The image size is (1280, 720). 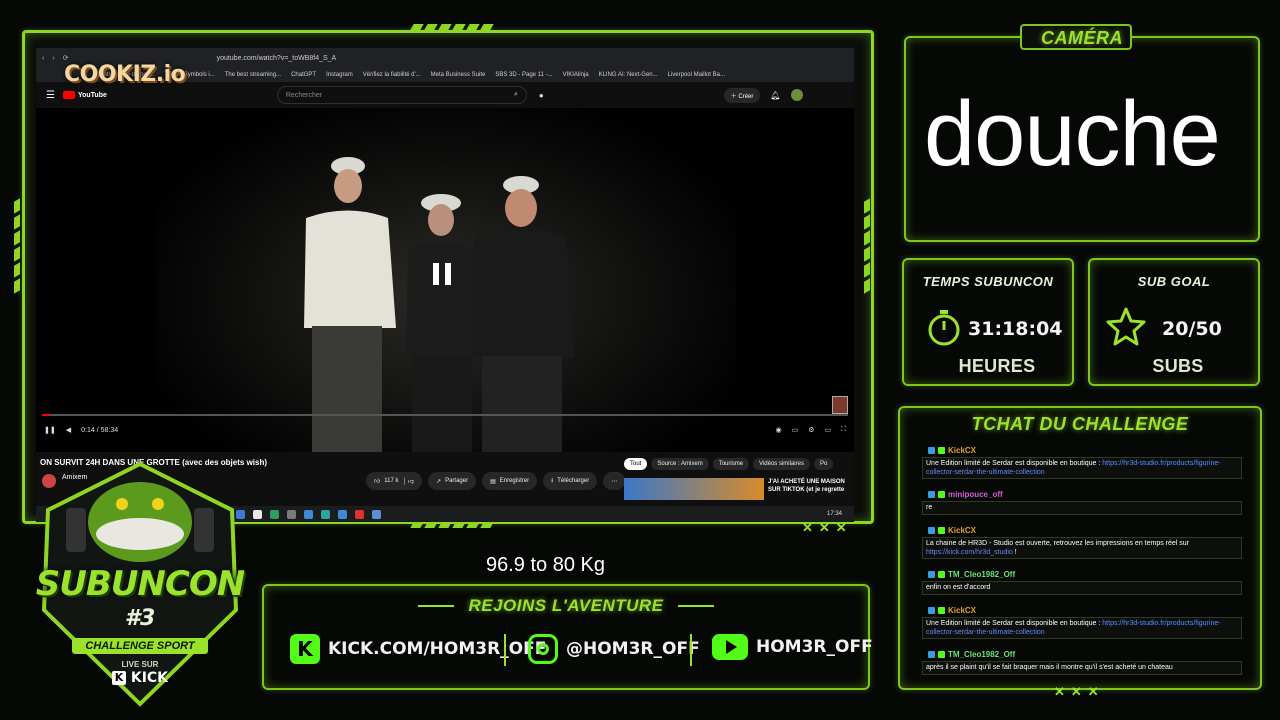 What do you see at coordinates (570, 481) in the screenshot?
I see `download-button: ⭳ Télécharger` at bounding box center [570, 481].